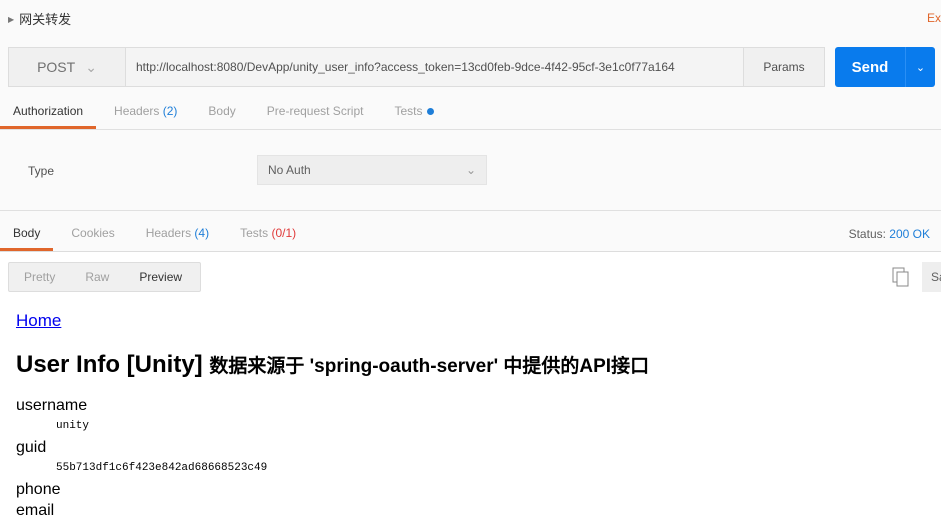  What do you see at coordinates (41, 171) in the screenshot?
I see `auth-type-label: Type` at bounding box center [41, 171].